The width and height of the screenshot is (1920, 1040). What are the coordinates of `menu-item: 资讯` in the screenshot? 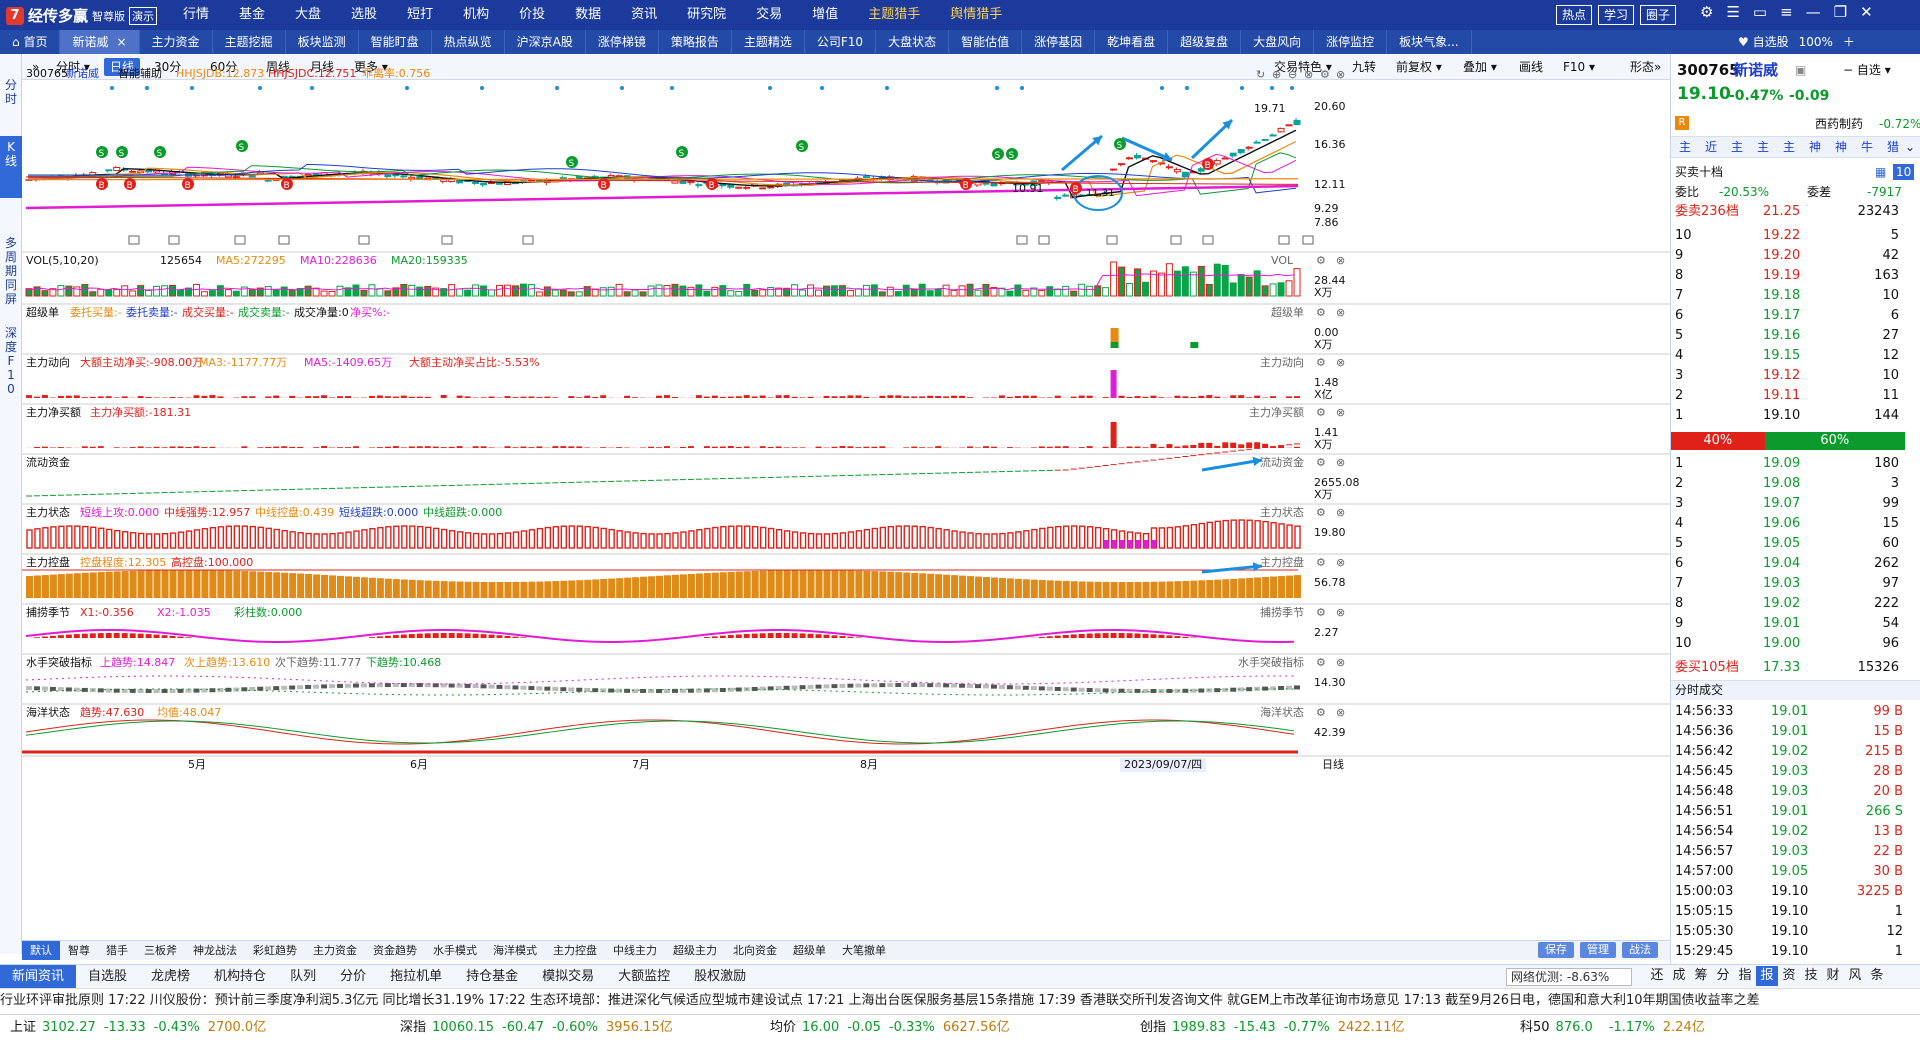 It's located at (644, 15).